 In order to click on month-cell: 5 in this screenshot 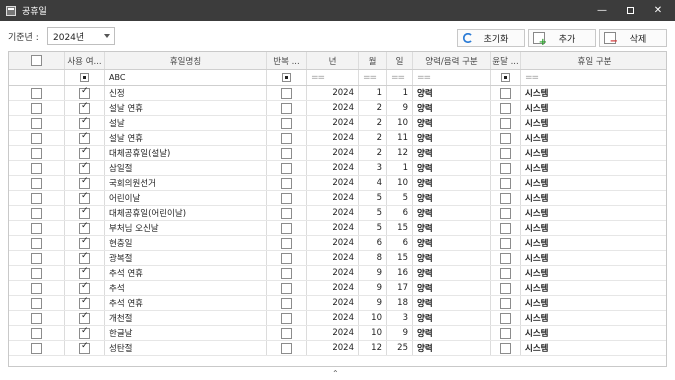, I will do `click(373, 198)`.